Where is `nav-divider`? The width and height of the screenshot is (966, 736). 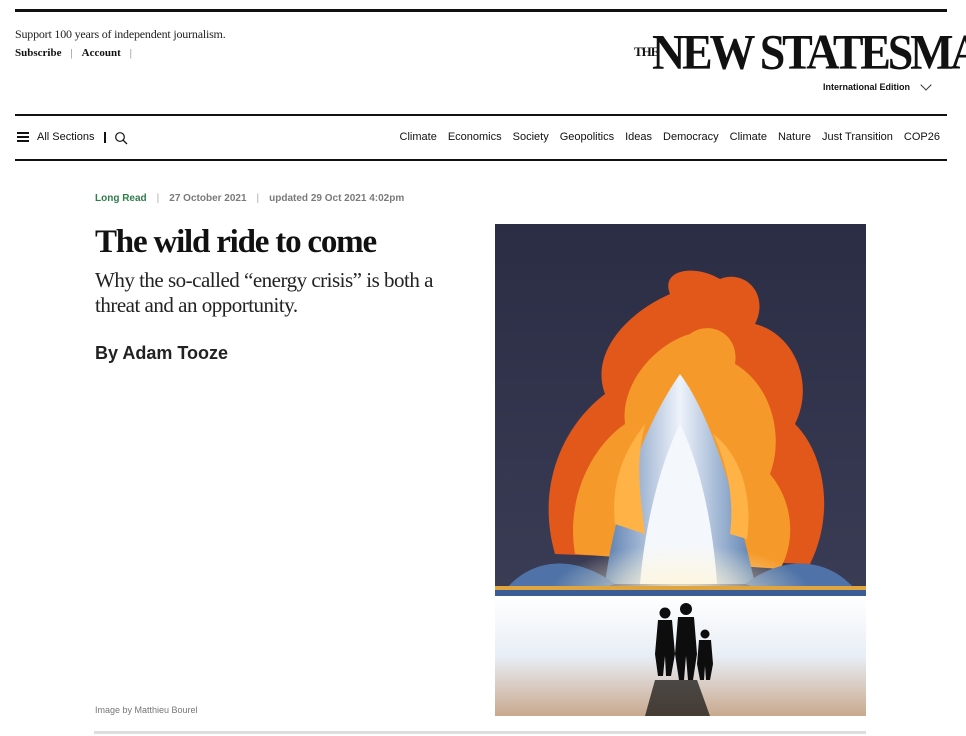 nav-divider is located at coordinates (105, 137).